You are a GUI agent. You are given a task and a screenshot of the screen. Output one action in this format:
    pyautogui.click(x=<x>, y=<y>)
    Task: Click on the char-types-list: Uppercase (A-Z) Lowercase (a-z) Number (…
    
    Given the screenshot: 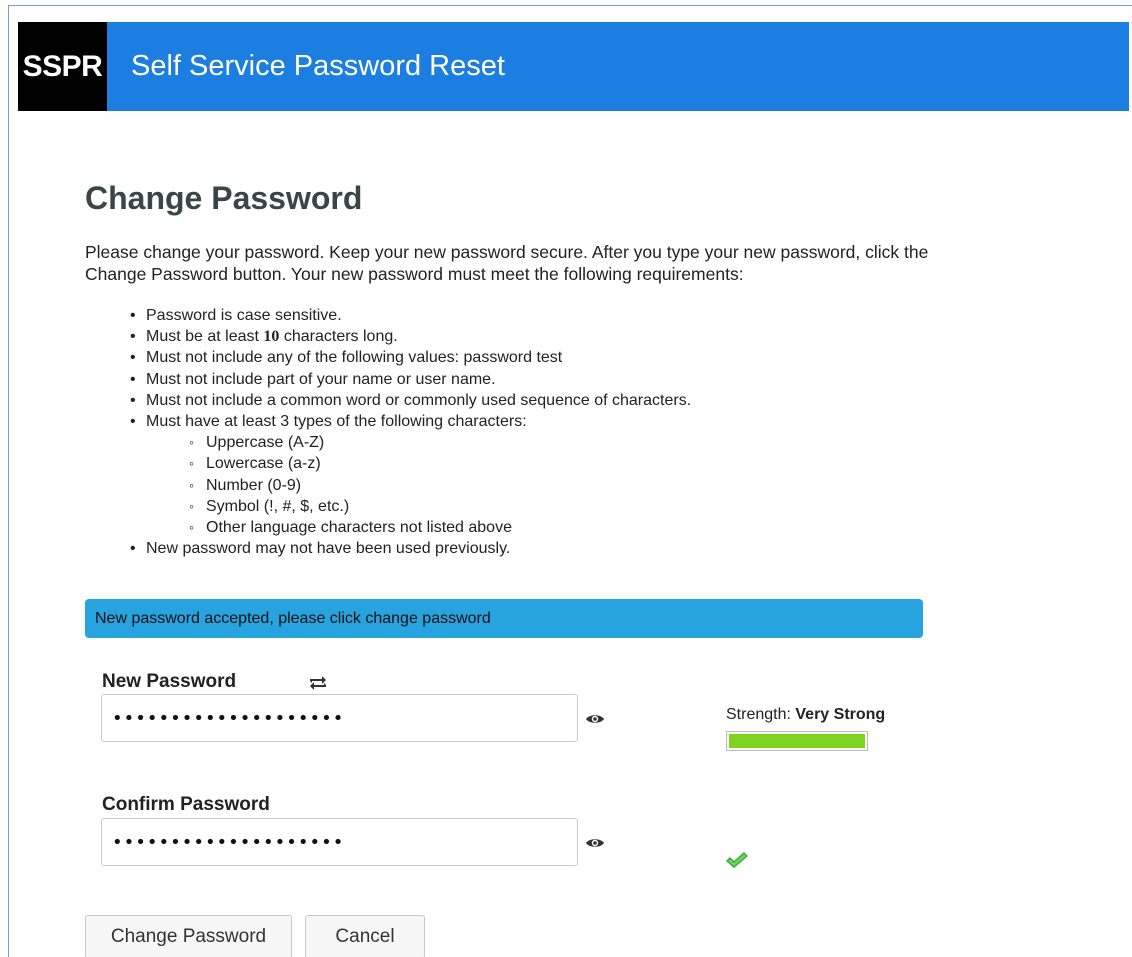 What is the action you would take?
    pyautogui.click(x=440, y=485)
    